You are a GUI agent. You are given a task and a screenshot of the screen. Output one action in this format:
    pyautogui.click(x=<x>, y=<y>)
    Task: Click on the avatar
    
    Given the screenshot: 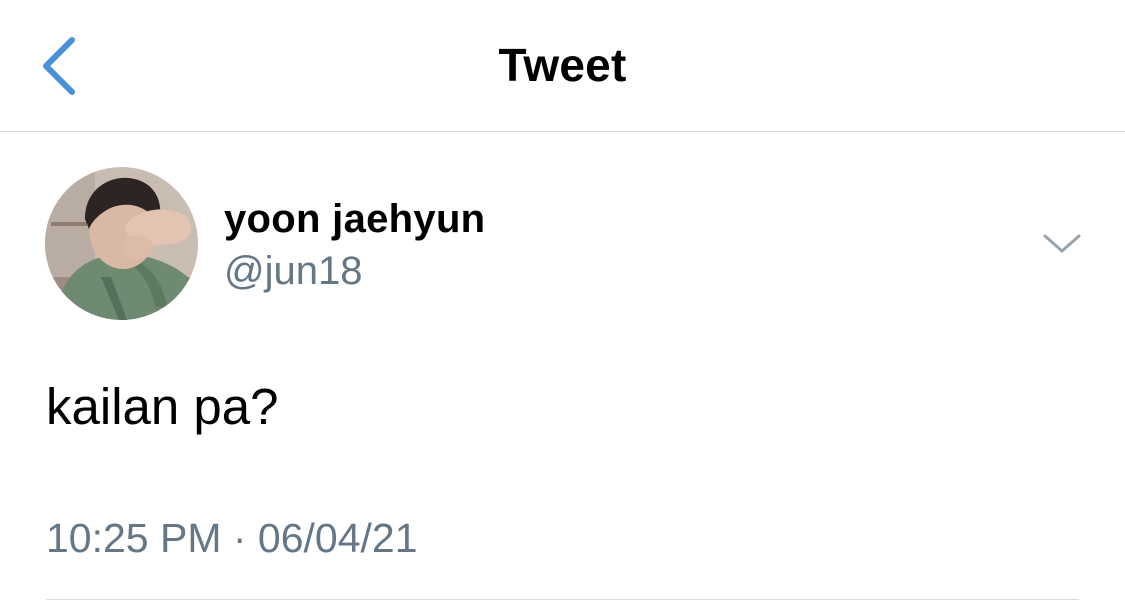 What is the action you would take?
    pyautogui.click(x=121, y=243)
    